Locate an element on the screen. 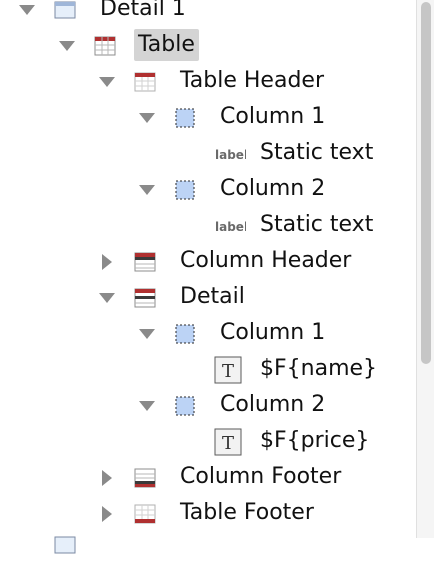 The height and width of the screenshot is (568, 434). tree-item-label: Table Header is located at coordinates (252, 80).